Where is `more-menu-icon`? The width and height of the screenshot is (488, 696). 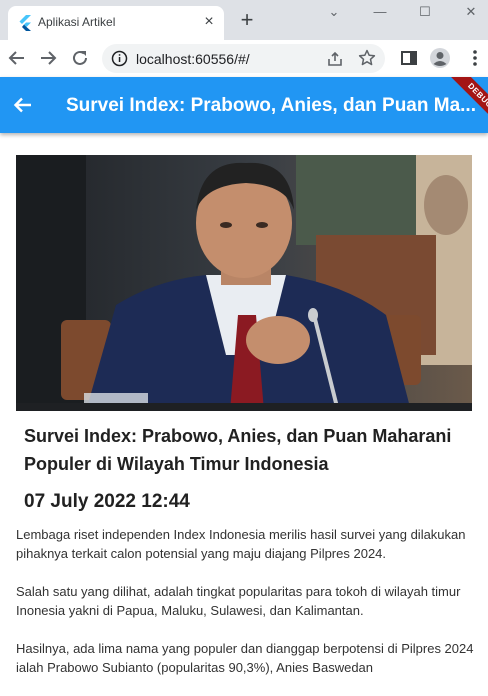 more-menu-icon is located at coordinates (475, 58).